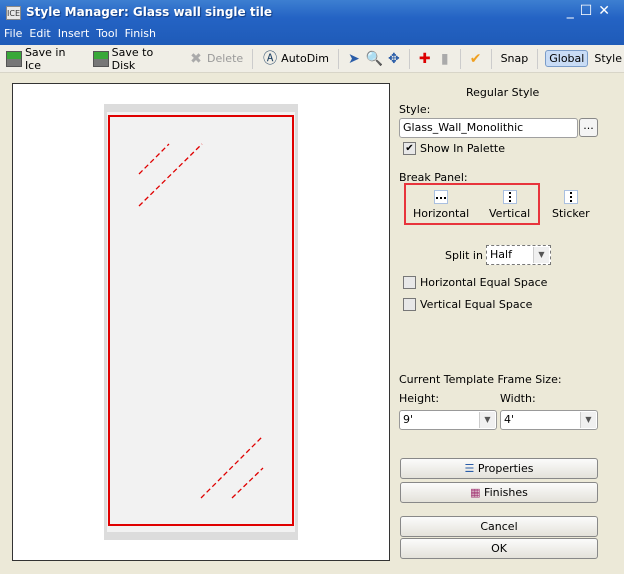 The width and height of the screenshot is (624, 574). I want to click on maximize-button: ☐, so click(589, 11).